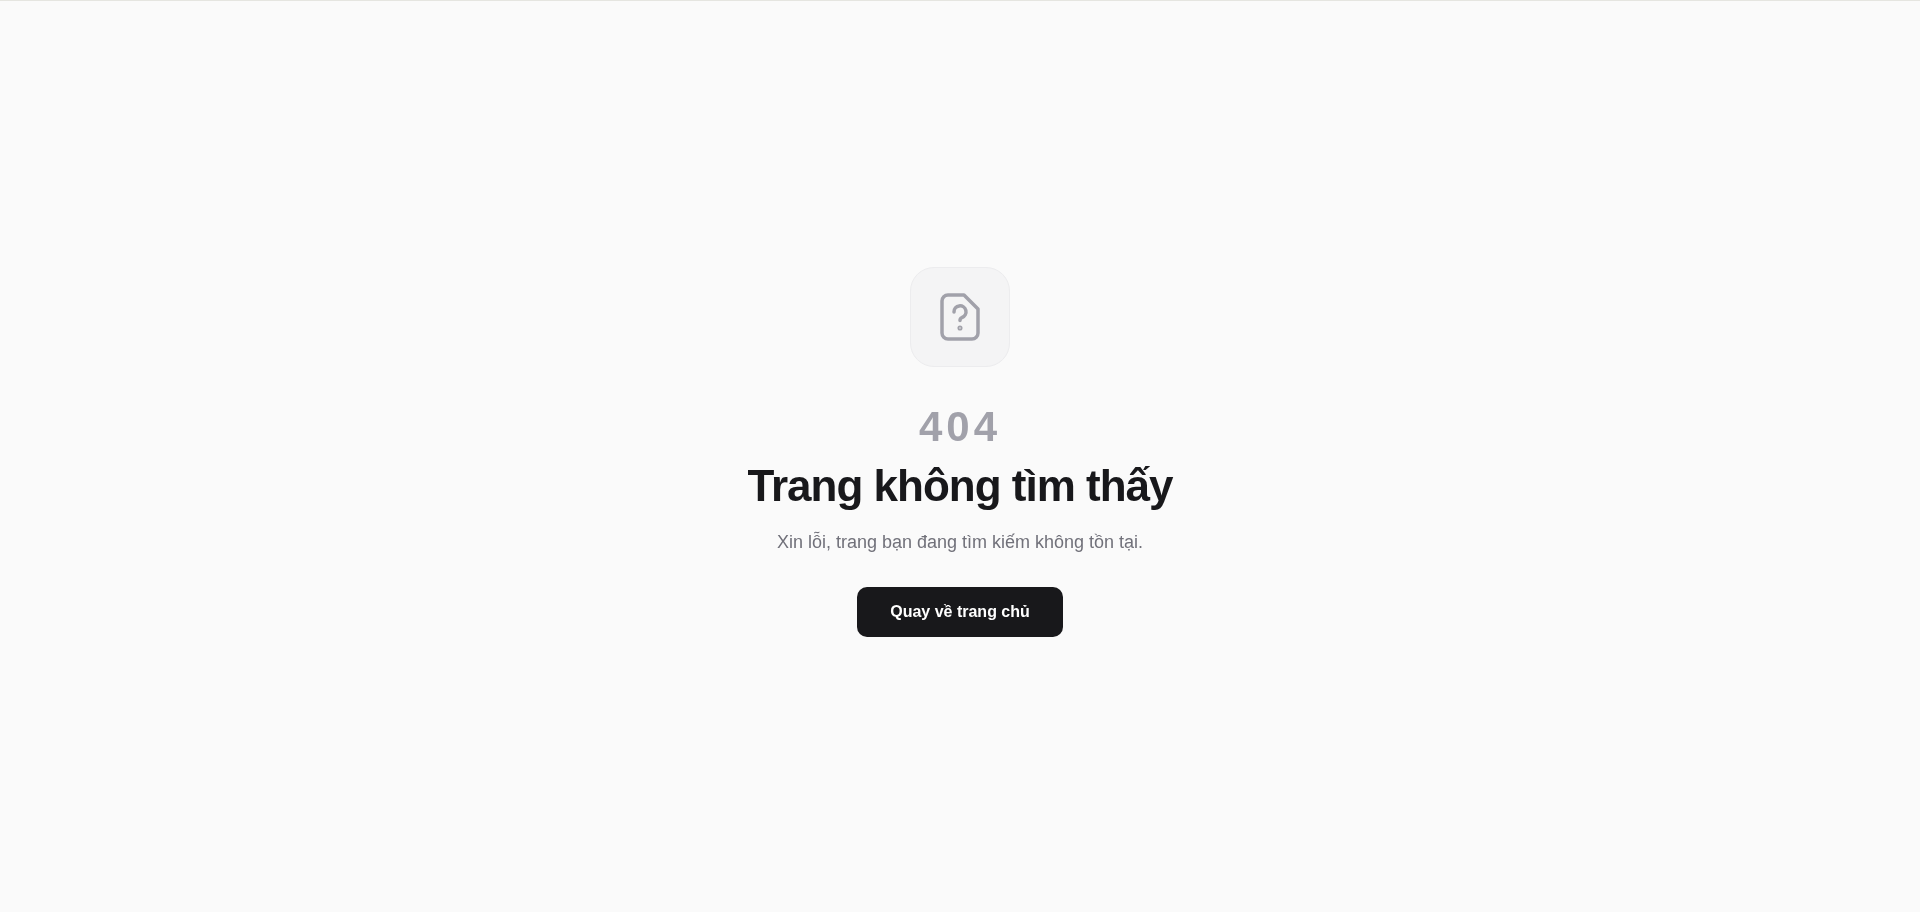 This screenshot has width=1920, height=912. Describe the element at coordinates (960, 542) in the screenshot. I see `error-message: Xin lỗi, trang bạn đang tìm kiếm không tồn tại.` at that location.